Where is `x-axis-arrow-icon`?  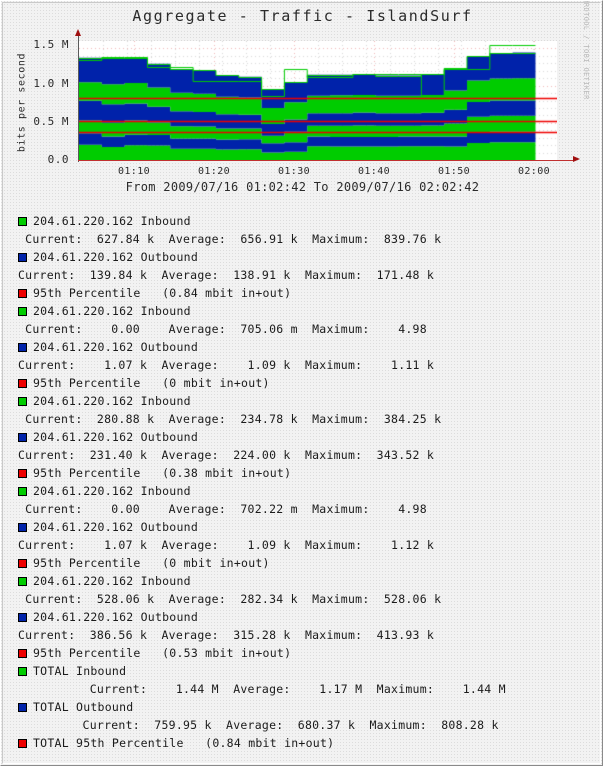
x-axis-arrow-icon is located at coordinates (576, 159).